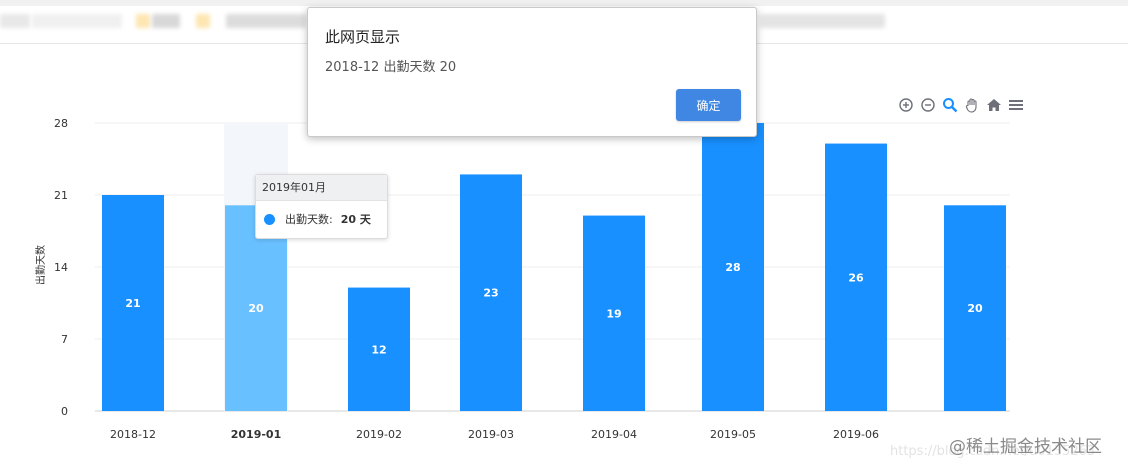  Describe the element at coordinates (856, 277) in the screenshot. I see `bar-value-label: 26` at that location.